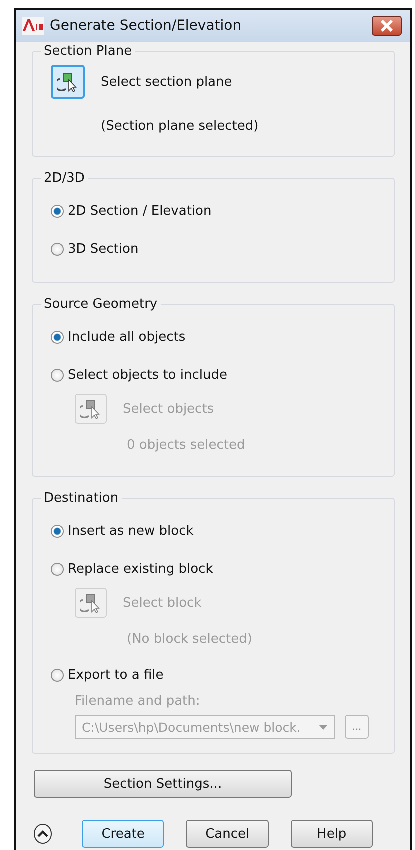 Image resolution: width=415 pixels, height=850 pixels. Describe the element at coordinates (146, 26) in the screenshot. I see `window-title: Generate Section/Elevation` at that location.